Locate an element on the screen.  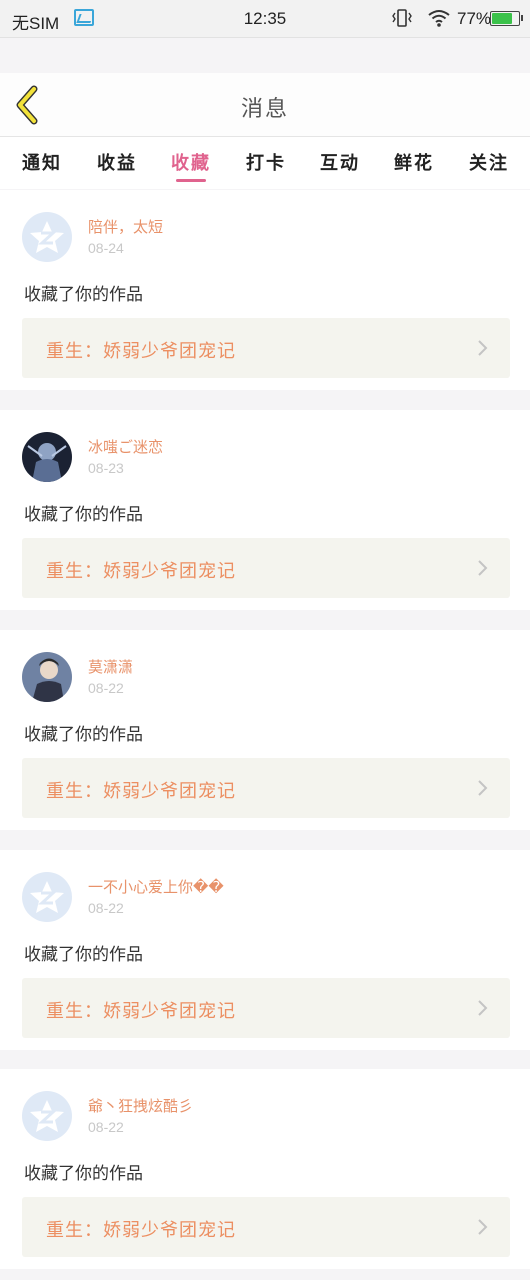
tab-check-in: 打卡 is located at coordinates (266, 162).